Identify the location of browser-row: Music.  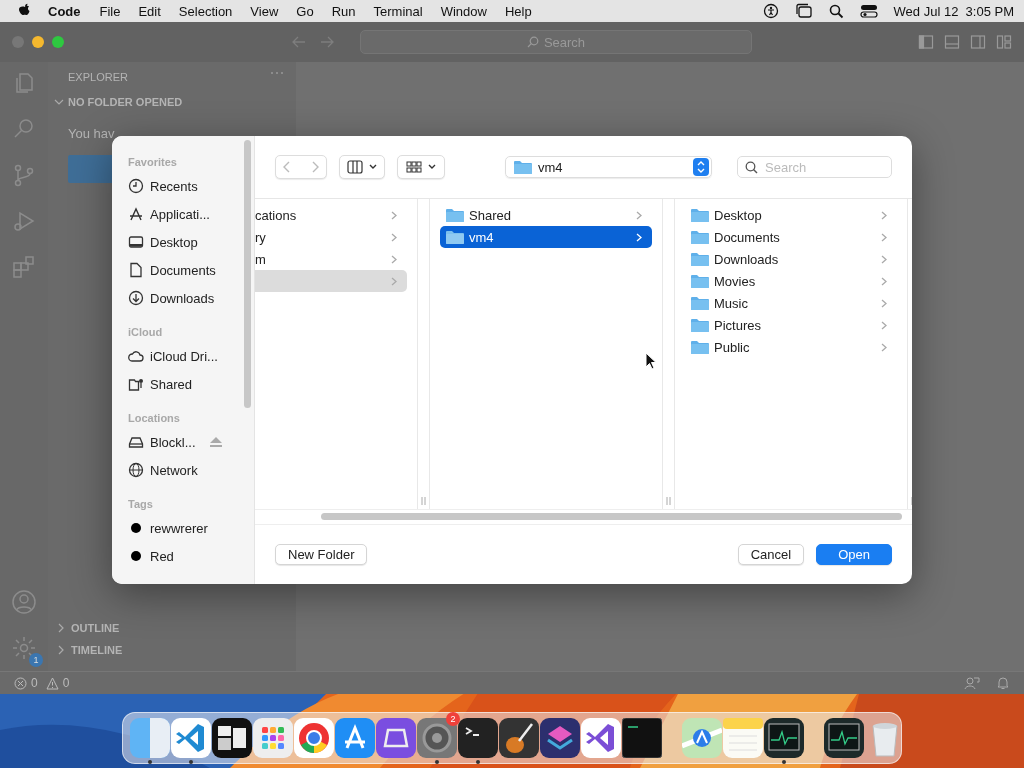
(791, 303).